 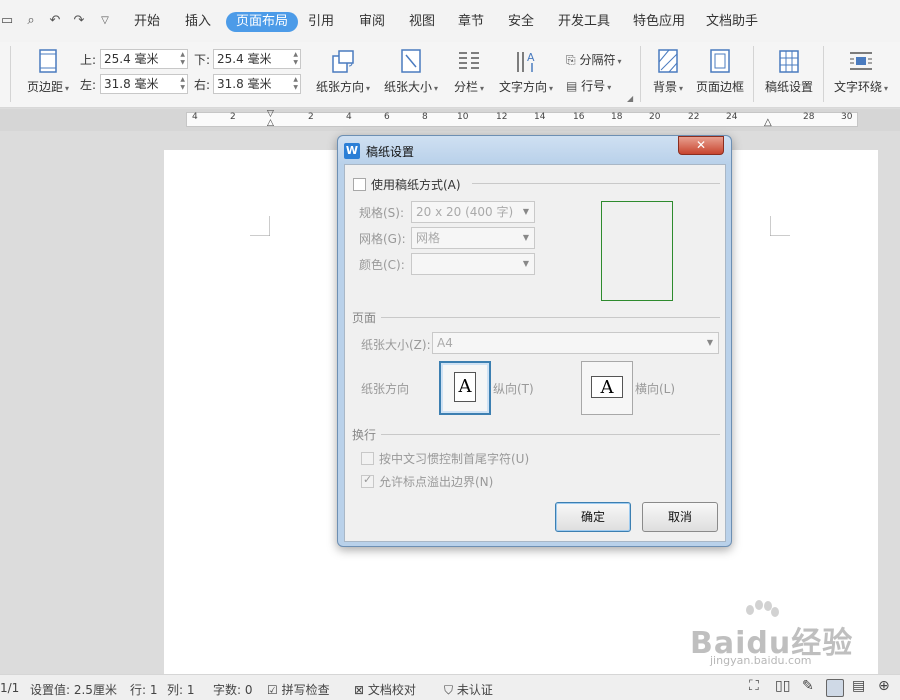 I want to click on redo-icon: ↷, so click(x=79, y=21).